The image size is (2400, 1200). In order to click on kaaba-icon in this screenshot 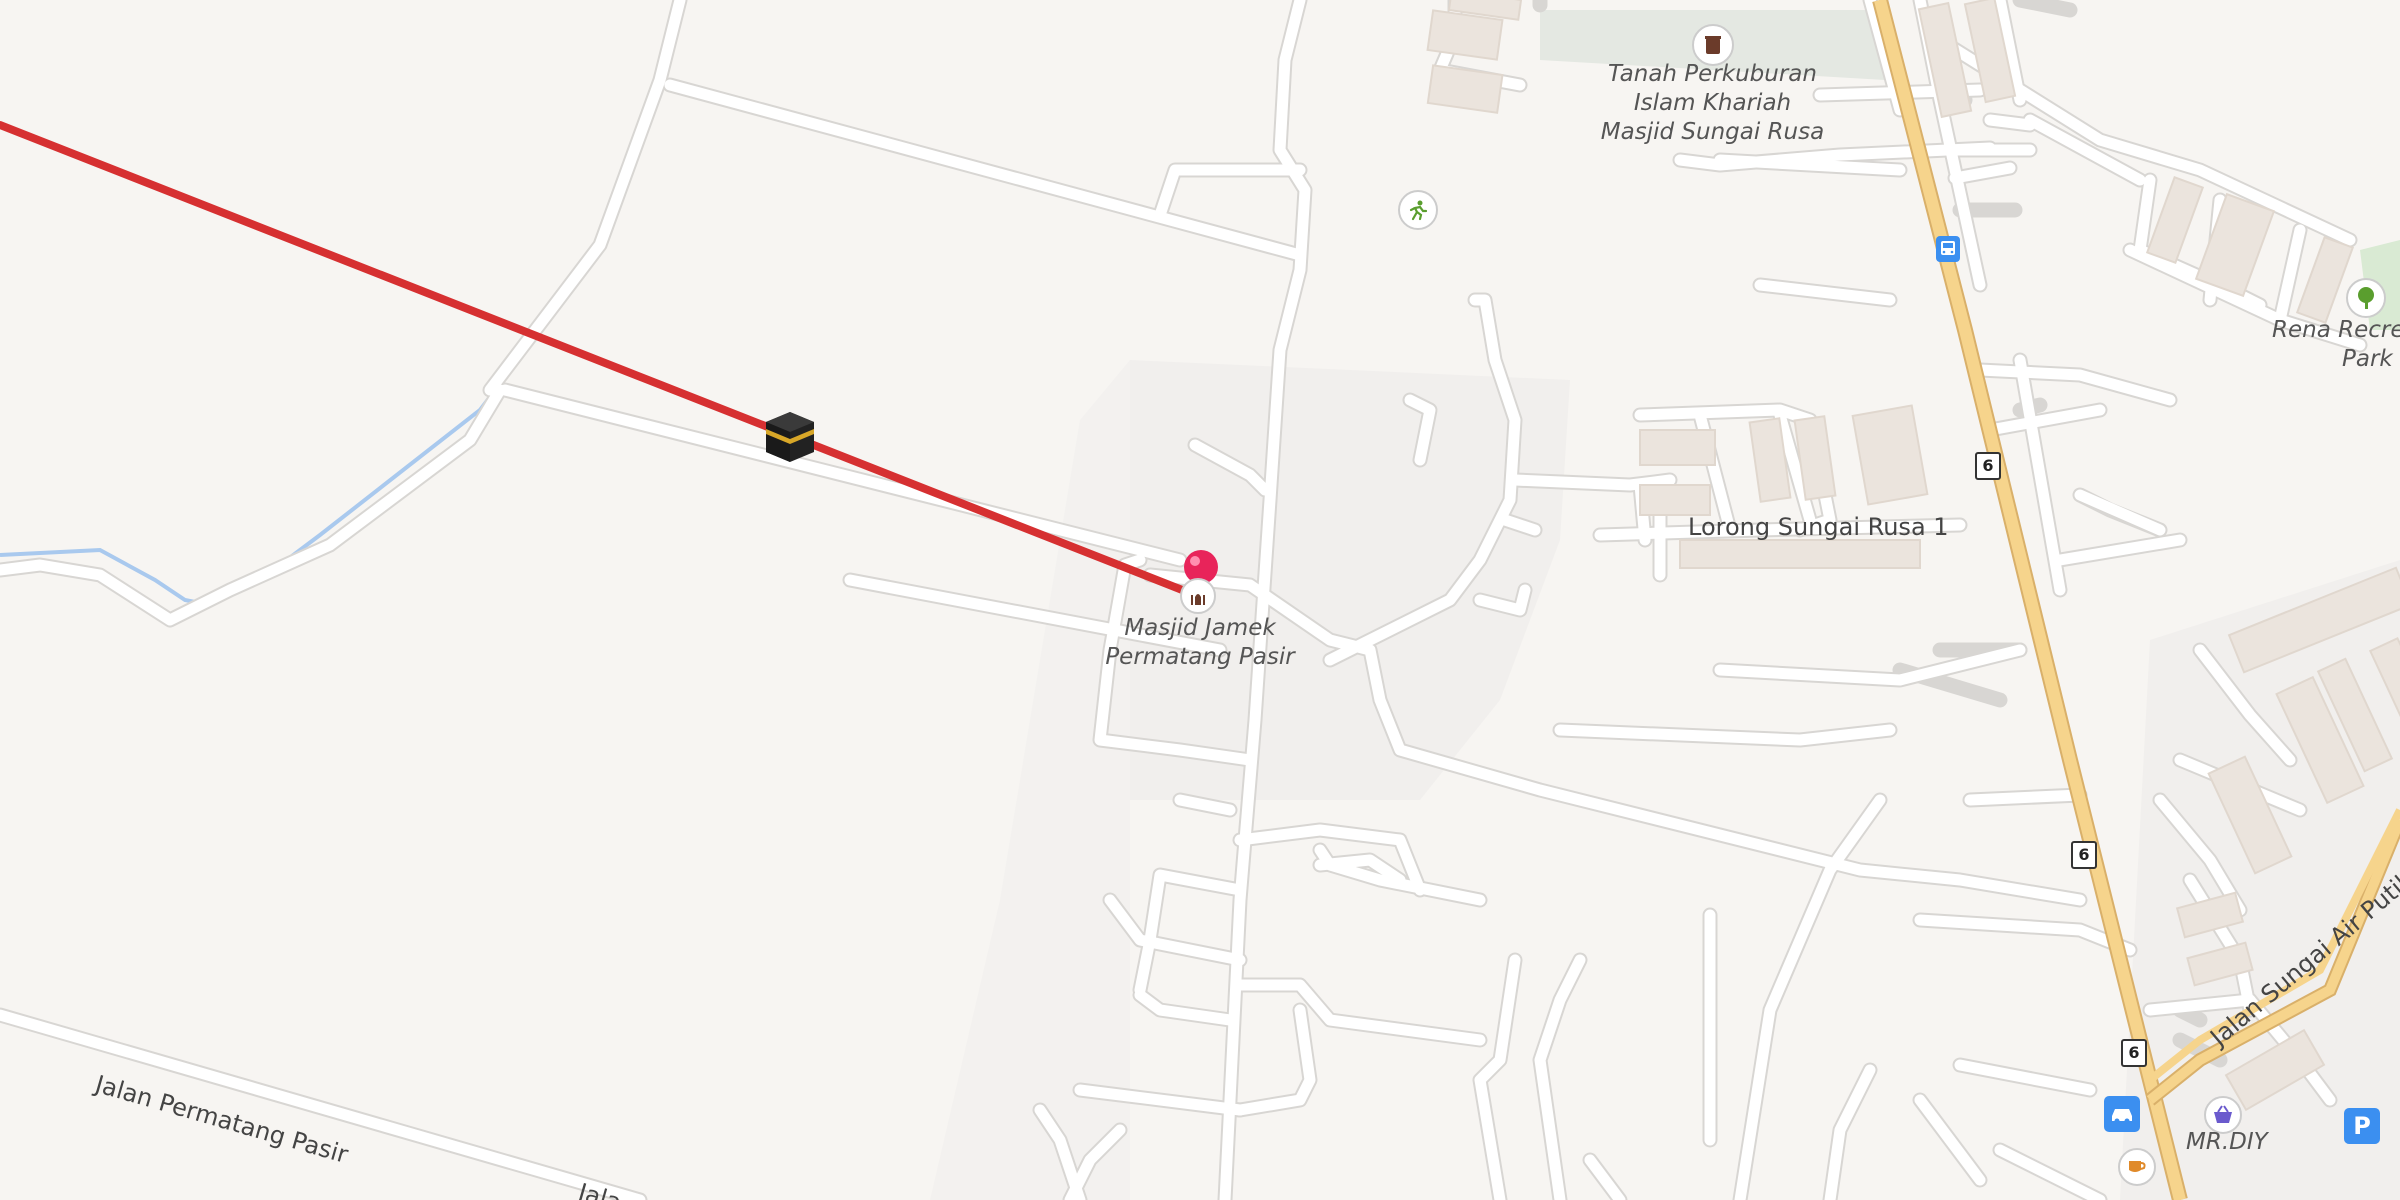, I will do `click(790, 436)`.